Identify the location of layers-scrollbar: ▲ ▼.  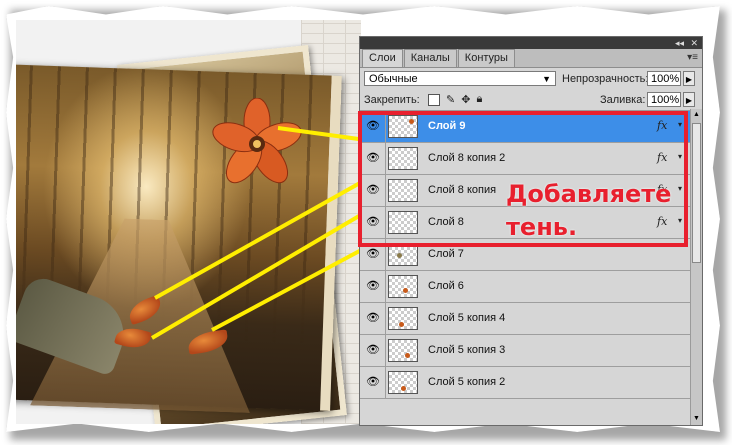
(696, 267).